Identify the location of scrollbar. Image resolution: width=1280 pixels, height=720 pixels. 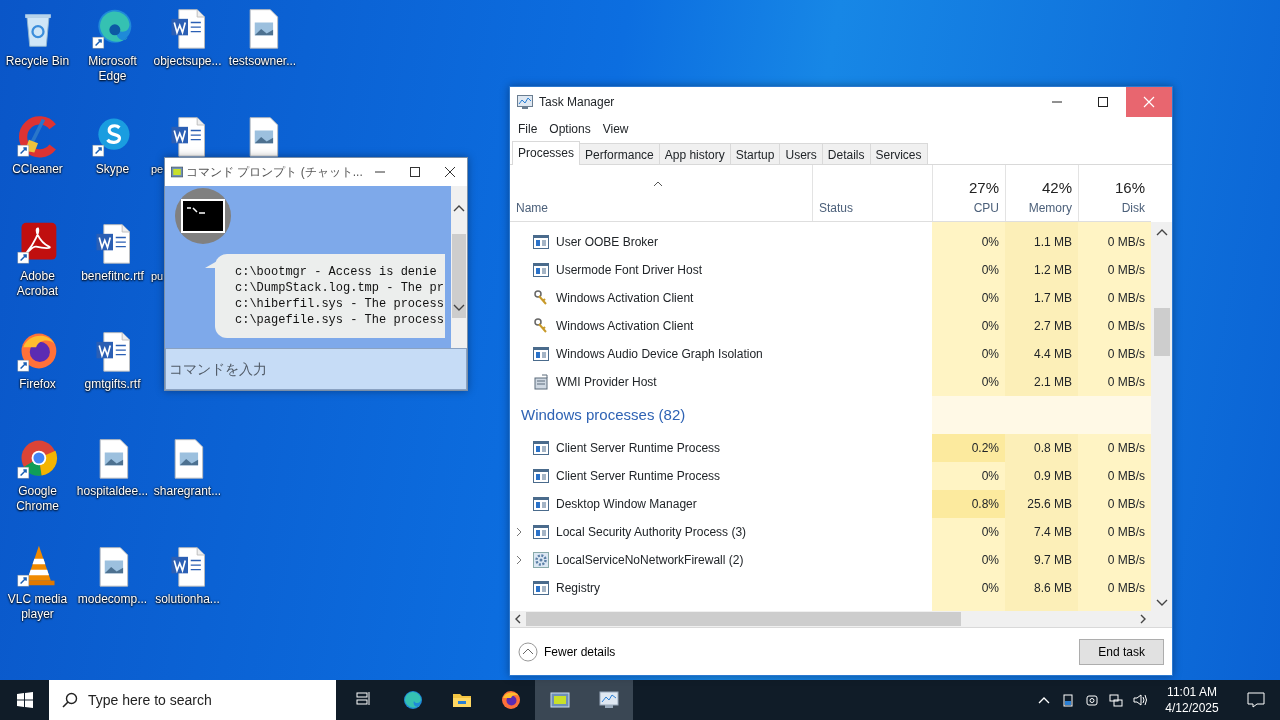
(459, 267).